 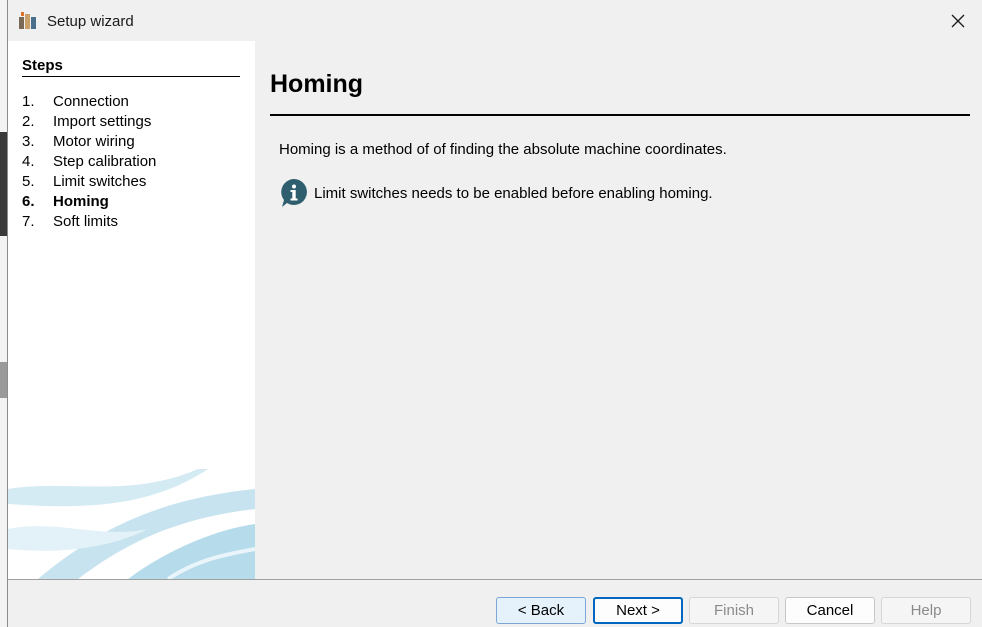 I want to click on finish-button: Finish, so click(x=734, y=610).